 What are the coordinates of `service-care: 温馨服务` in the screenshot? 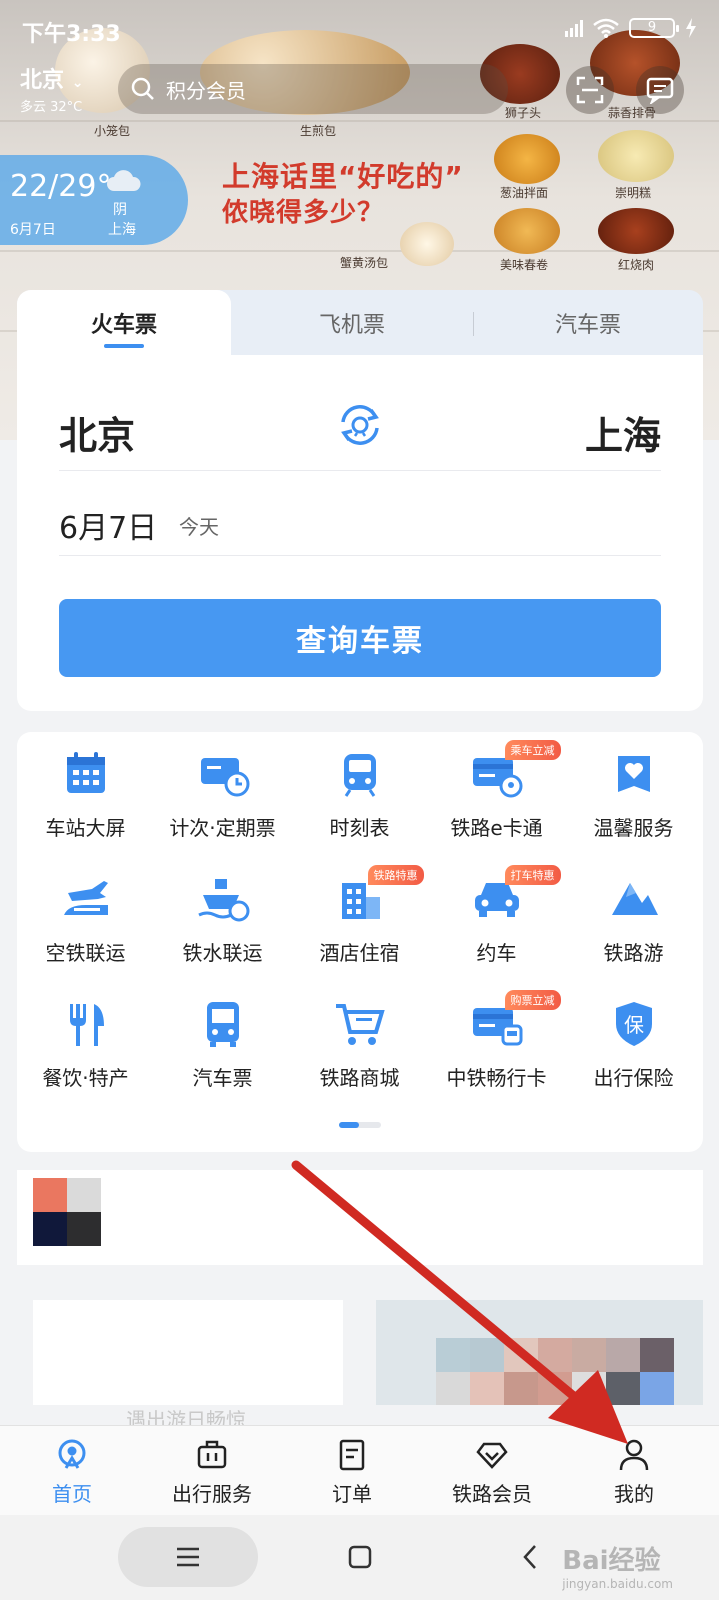 It's located at (633, 787).